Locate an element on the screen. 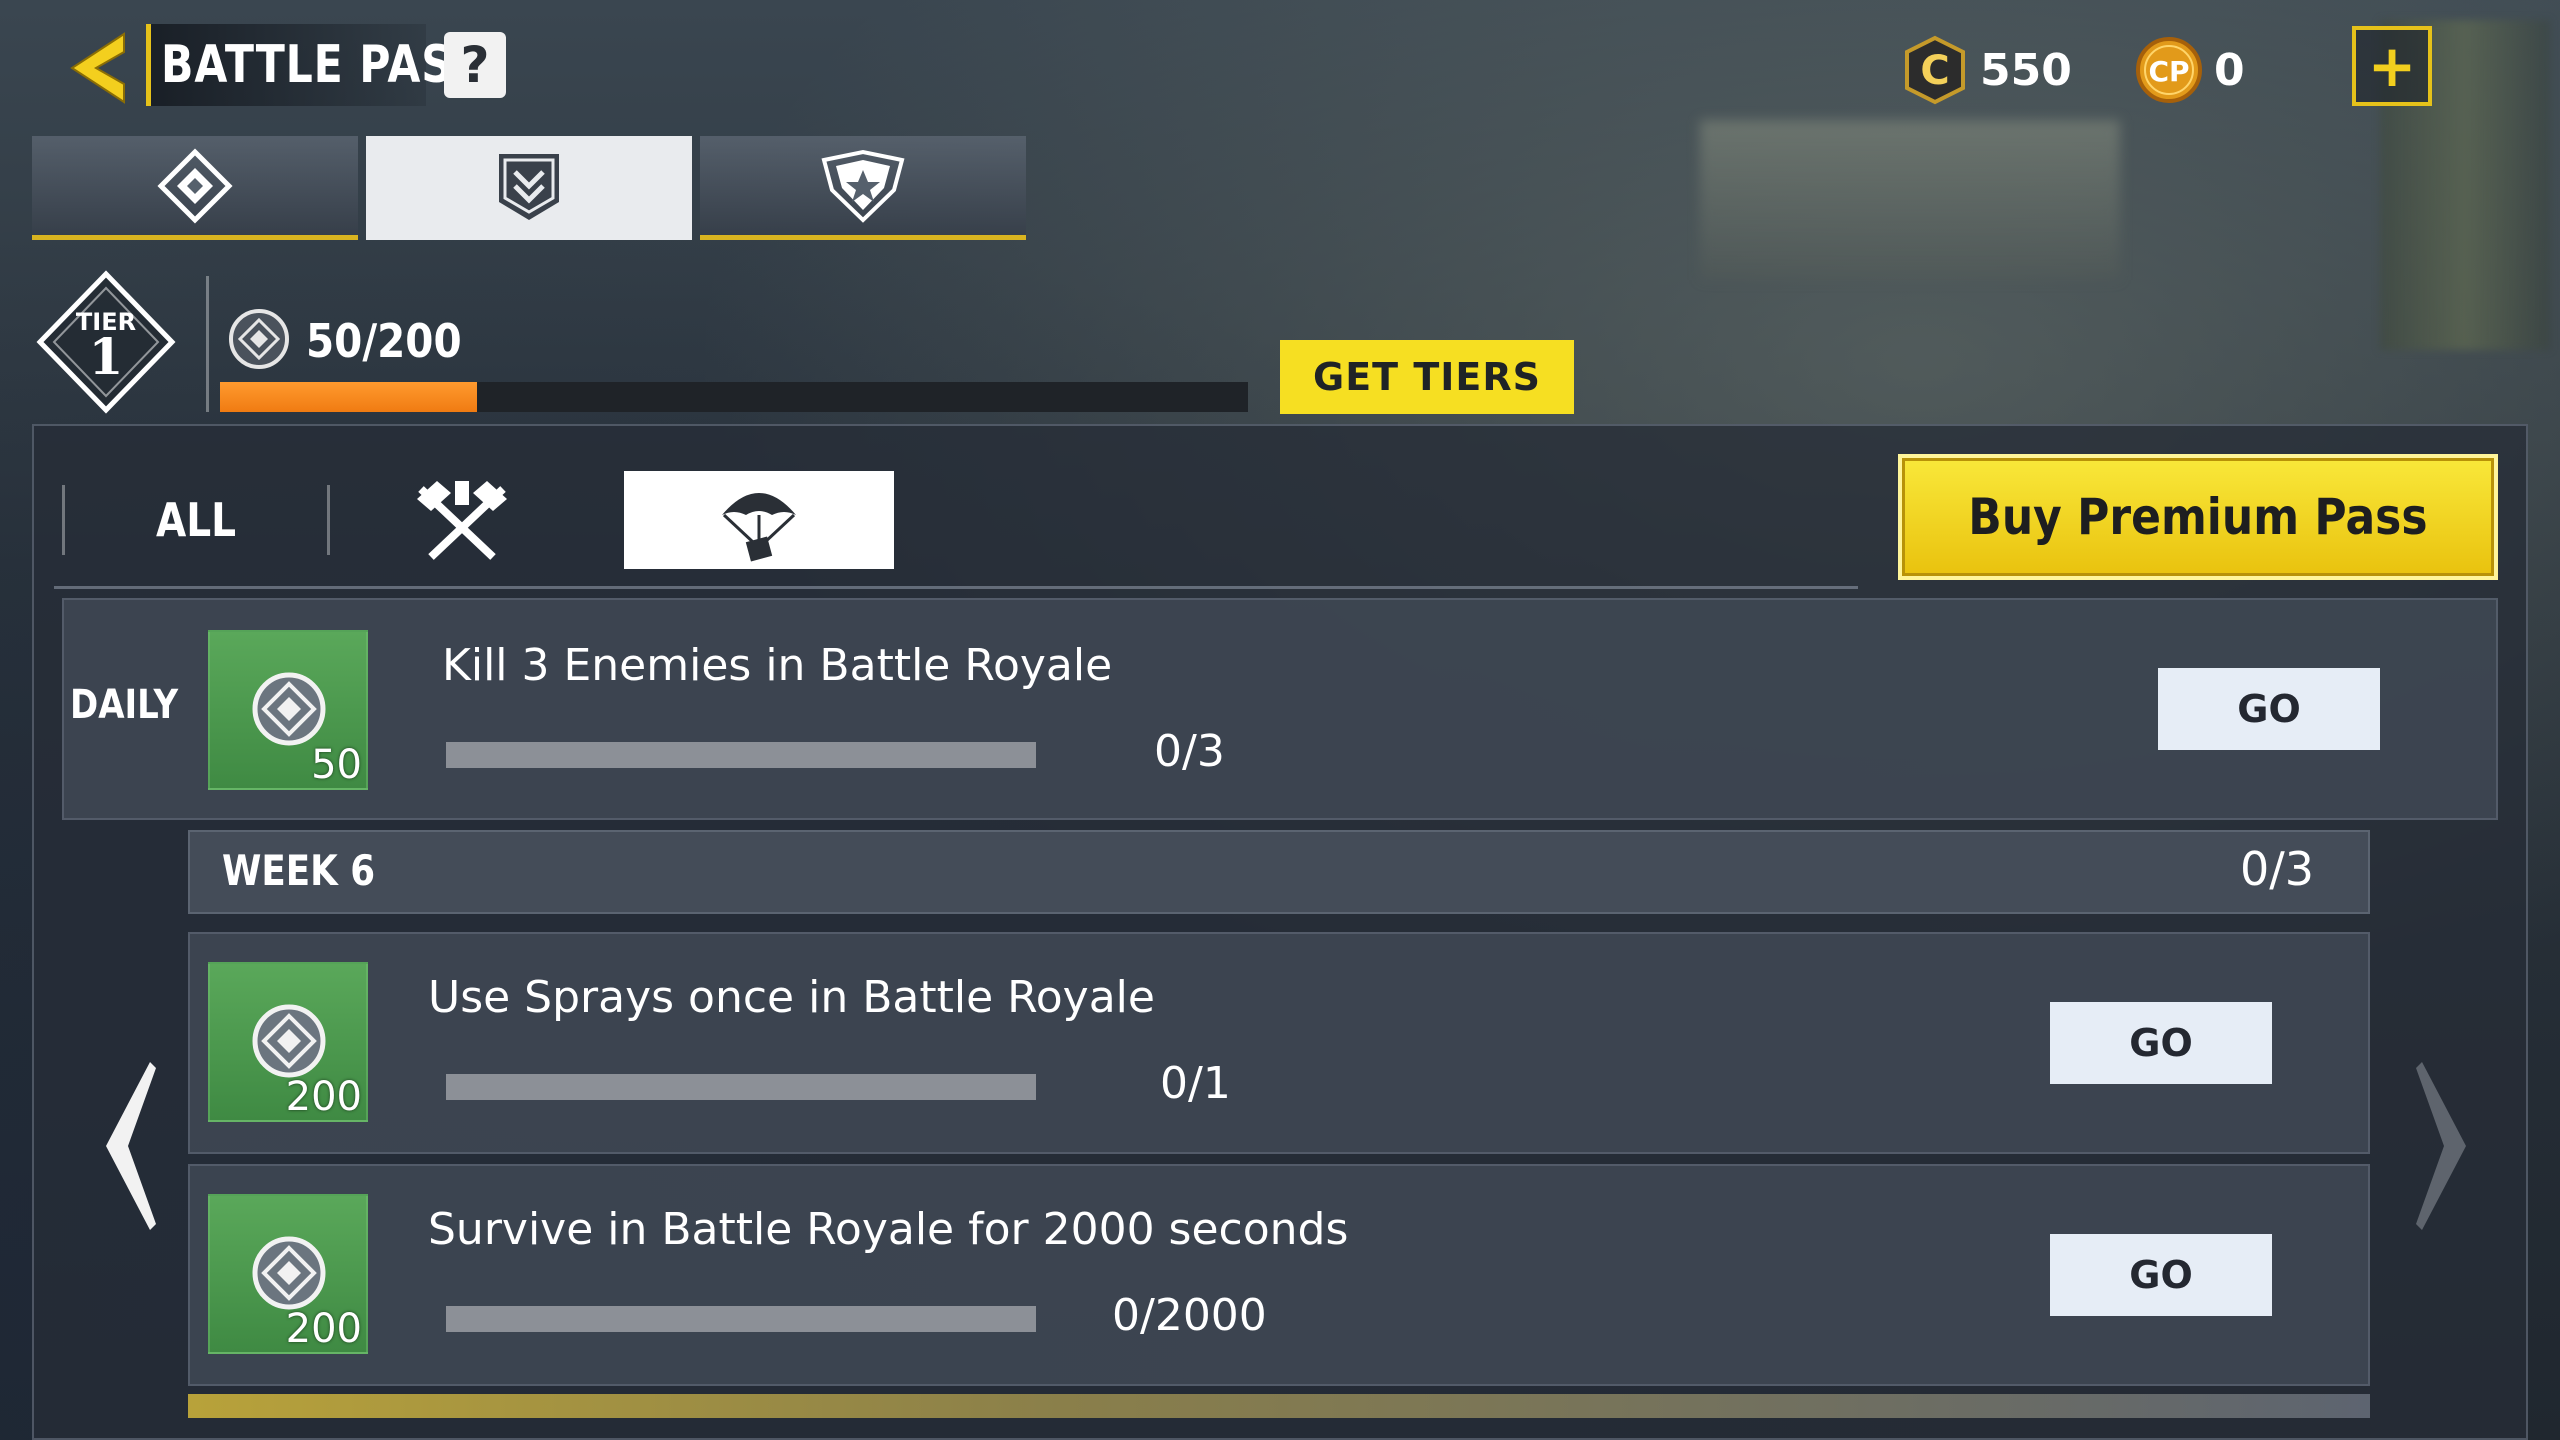 The width and height of the screenshot is (2560, 1440). filter-divider is located at coordinates (63, 520).